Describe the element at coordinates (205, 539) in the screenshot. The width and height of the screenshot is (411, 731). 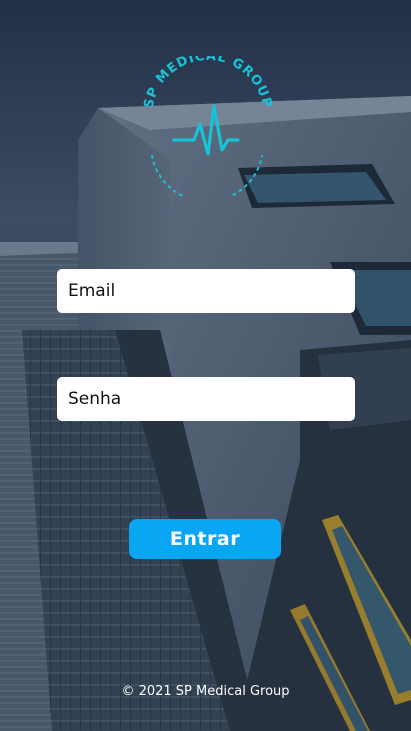
I see `login-button: Entrar` at that location.